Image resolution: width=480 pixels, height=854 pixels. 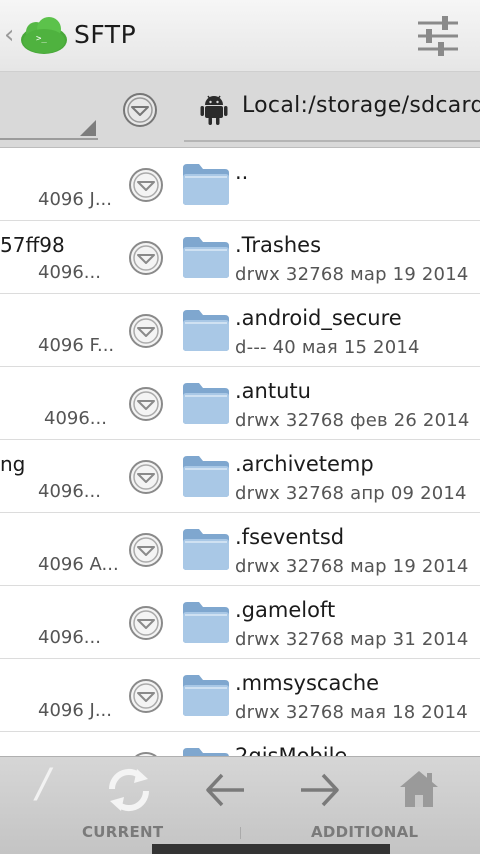 I want to click on item-meta: drwx 32768 мар 31 2014, so click(x=352, y=639).